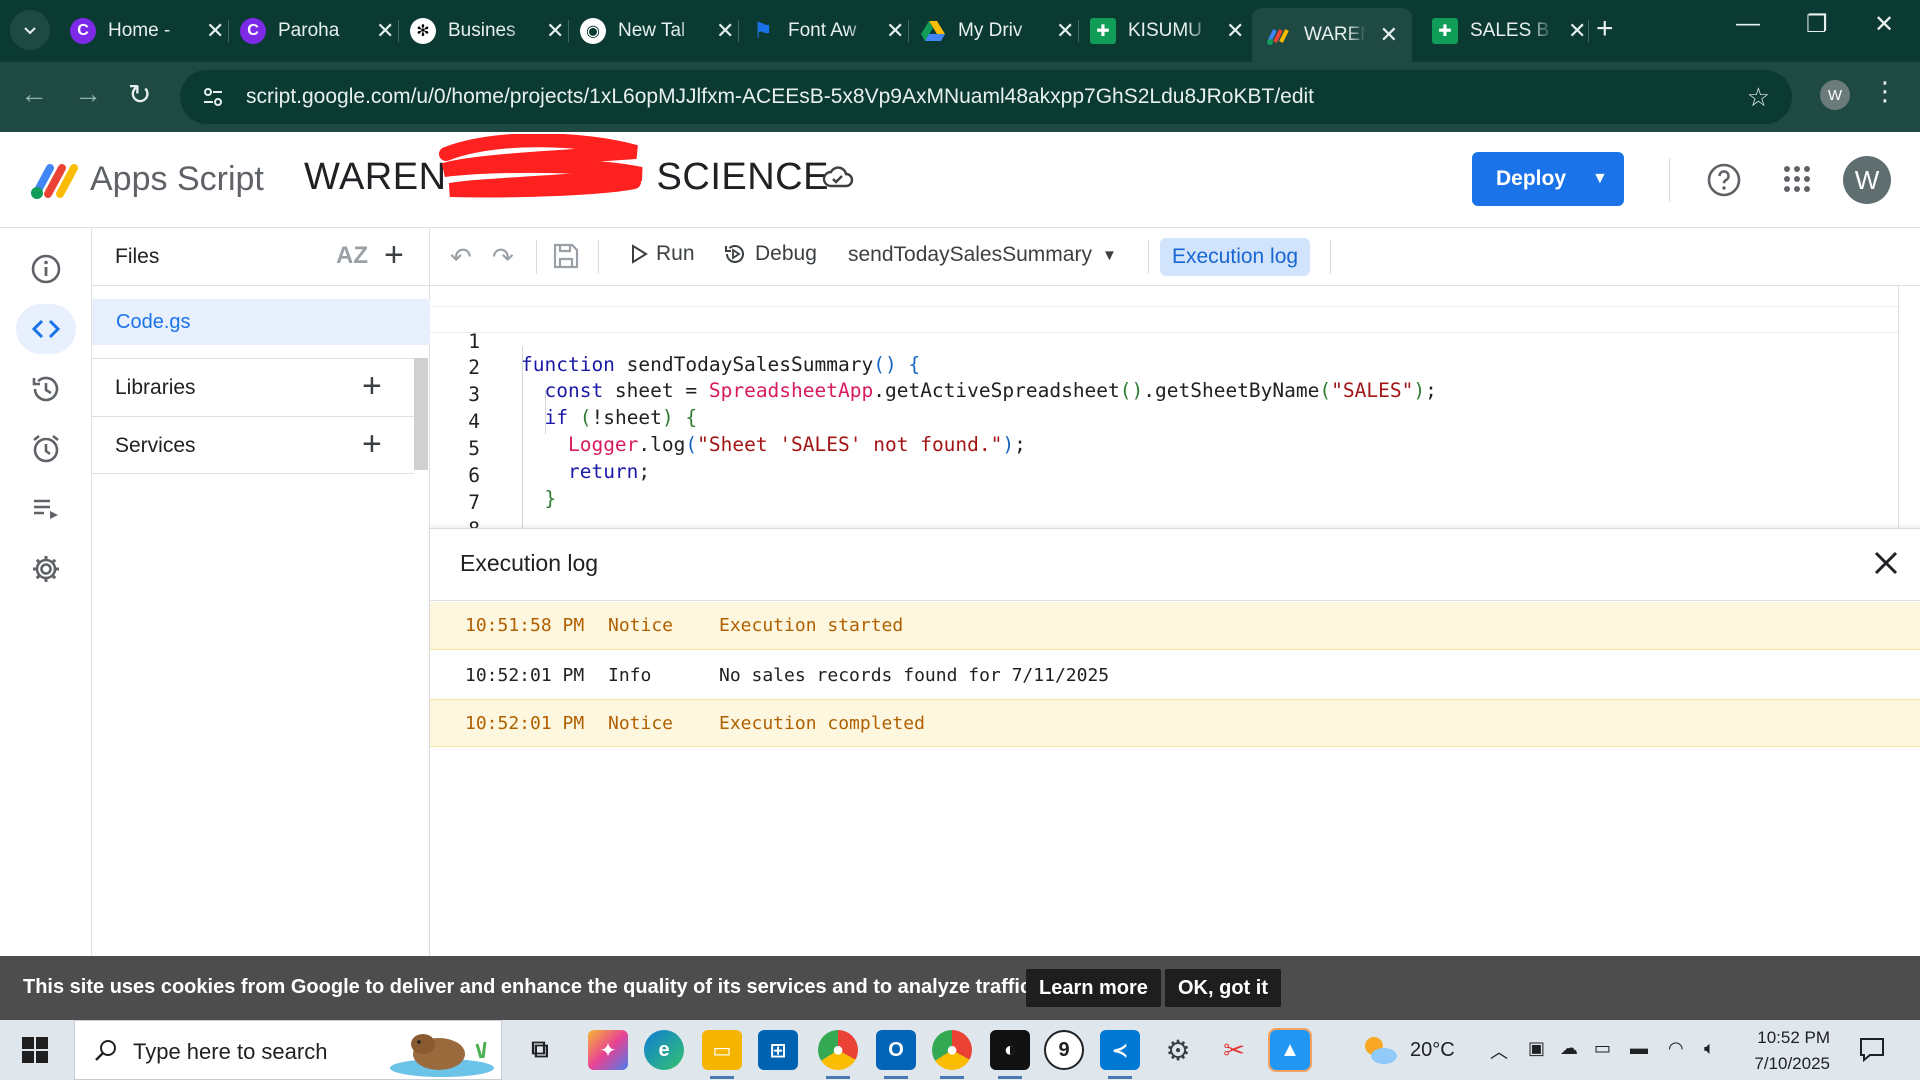  What do you see at coordinates (177, 179) in the screenshot?
I see `apps-script-brand: Apps Script` at bounding box center [177, 179].